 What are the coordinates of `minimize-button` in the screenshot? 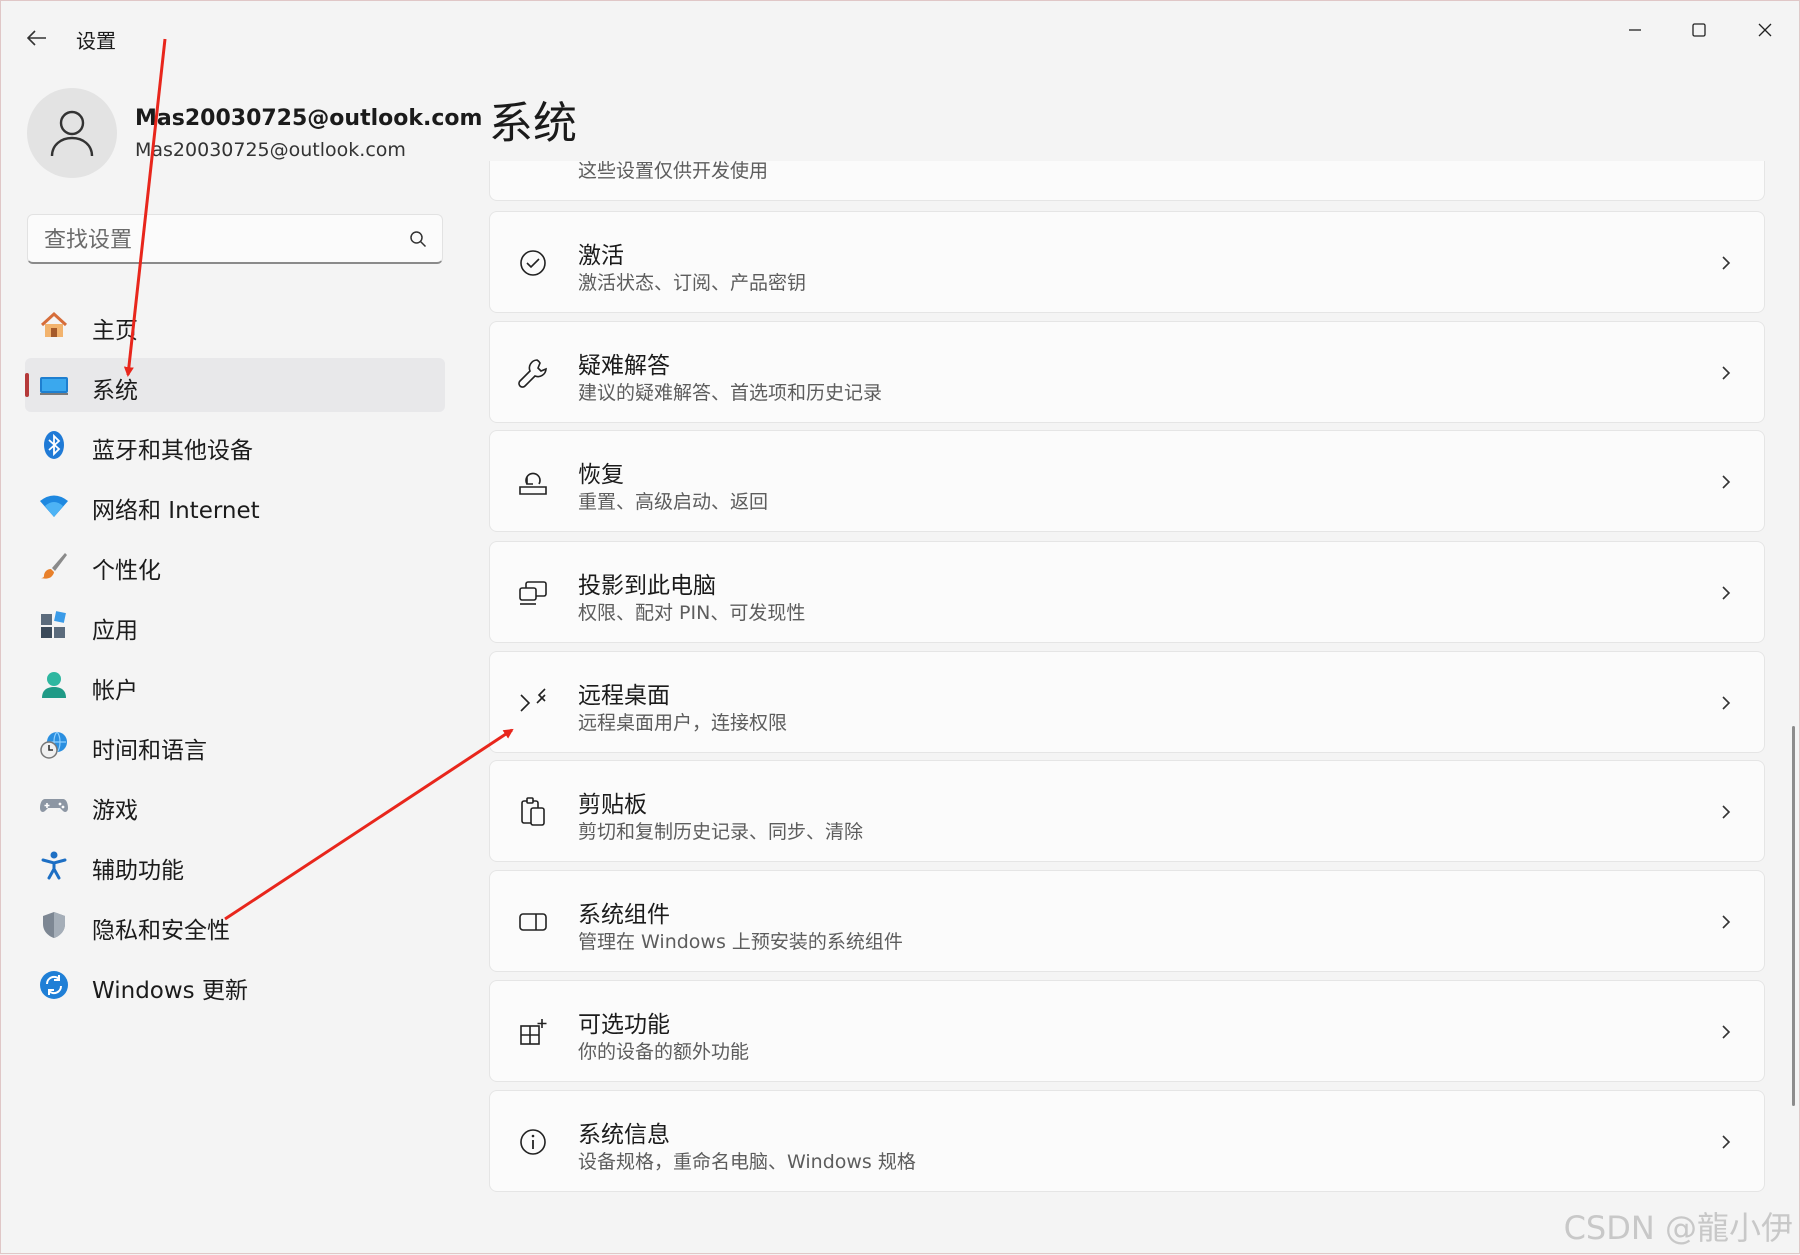 It's located at (1635, 30).